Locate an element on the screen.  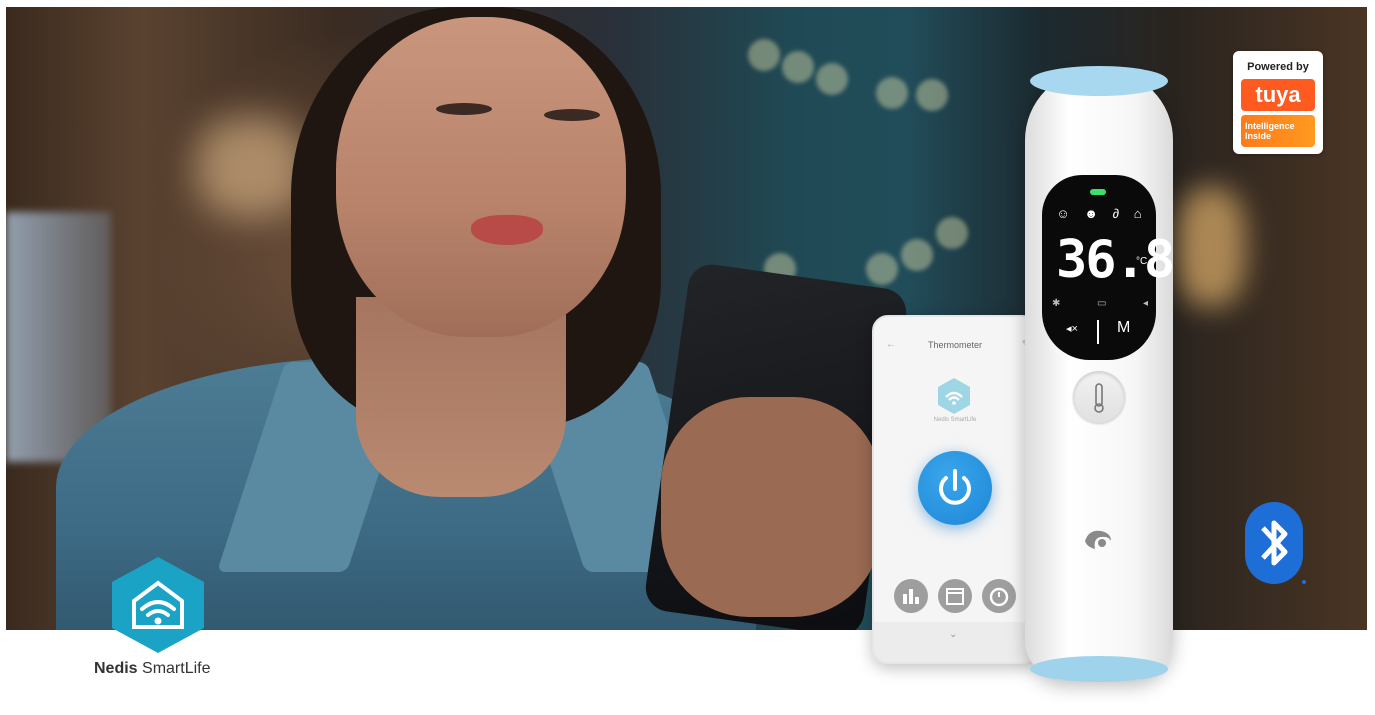
app-title: Thermometer is located at coordinates (954, 345).